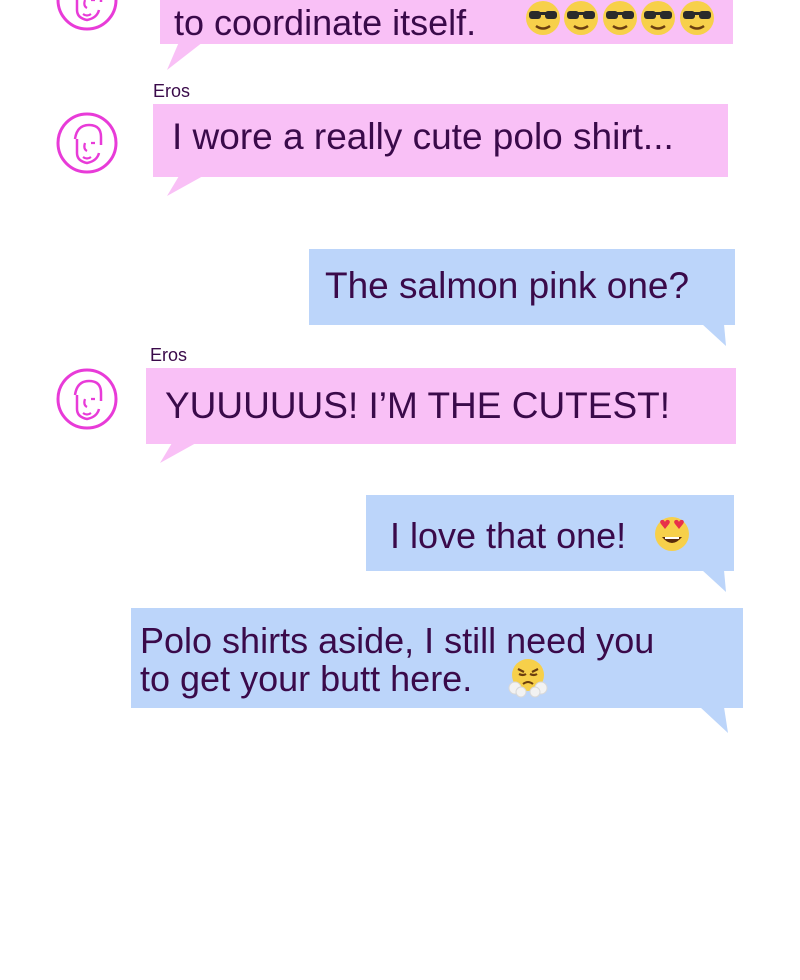  I want to click on message-bubble-1: to coordinate itself., so click(446, 22).